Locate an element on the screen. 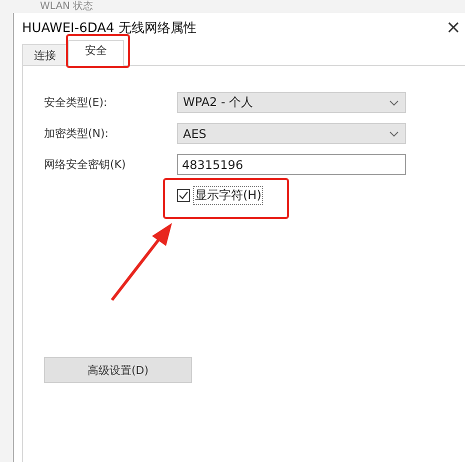  field-label: 安全类型(E): is located at coordinates (76, 102).